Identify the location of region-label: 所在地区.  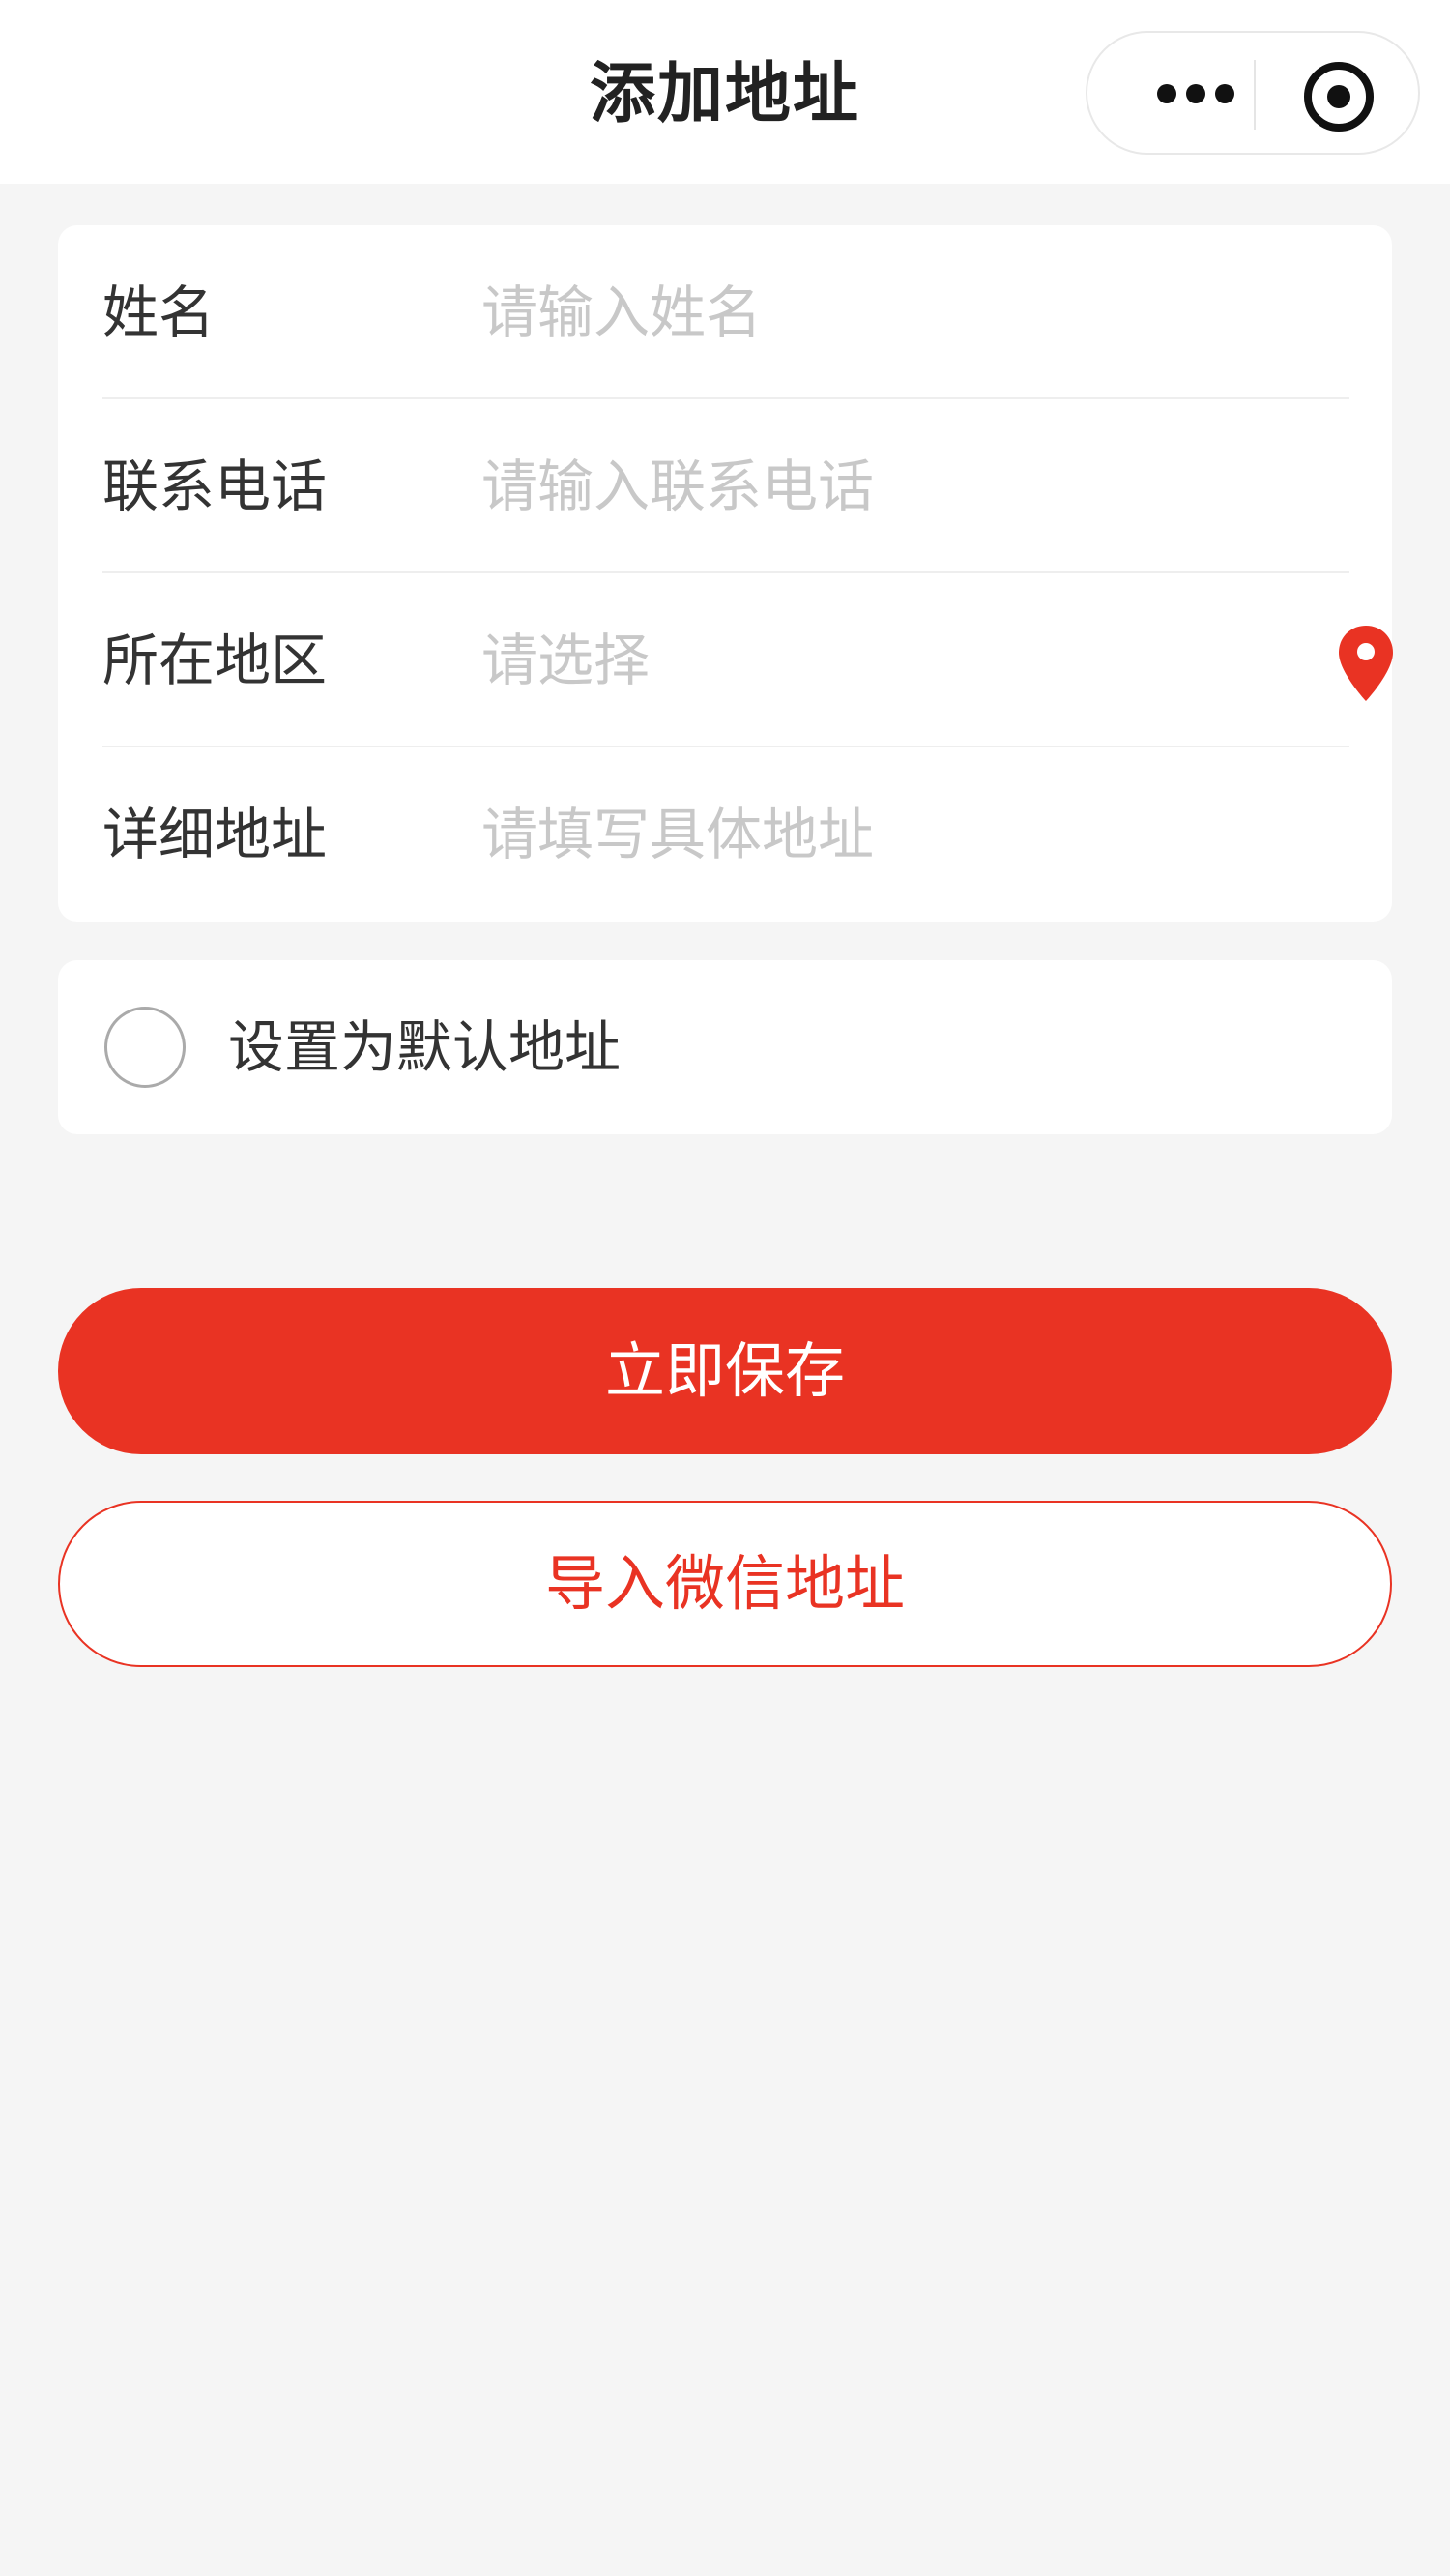
(215, 660).